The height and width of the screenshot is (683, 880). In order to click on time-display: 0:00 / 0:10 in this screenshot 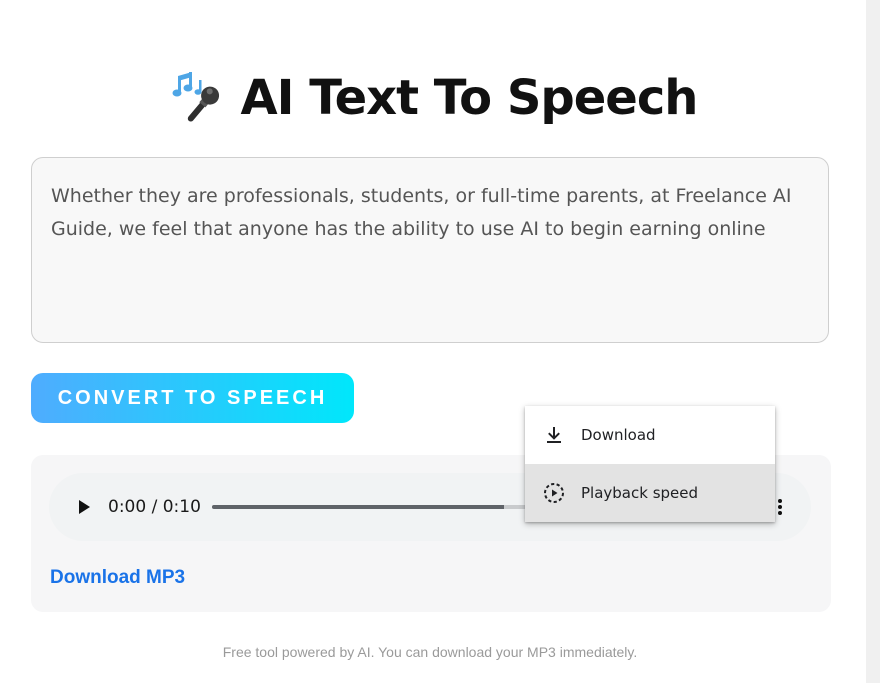, I will do `click(154, 507)`.